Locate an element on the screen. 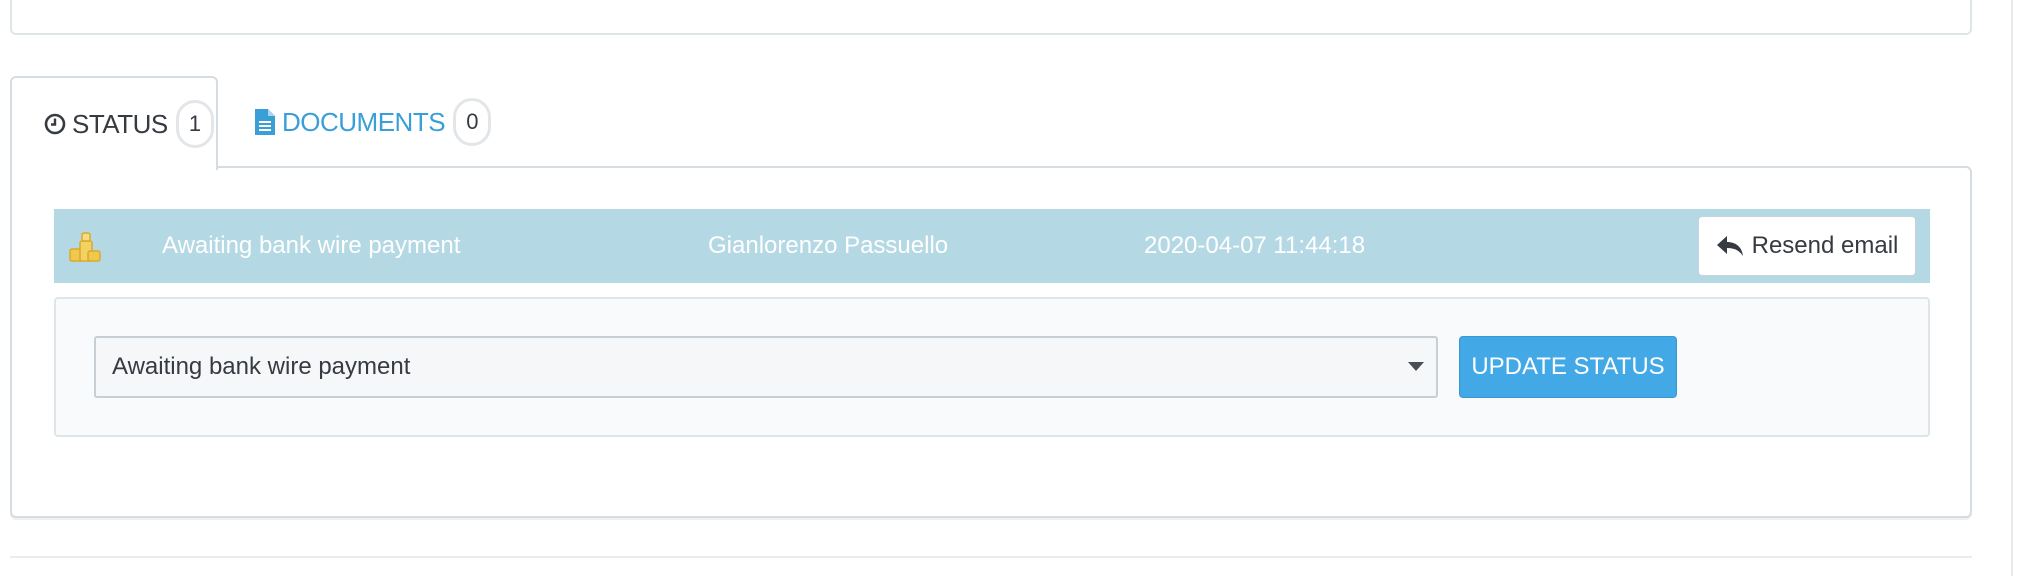  selected-status-value: Awaiting bank wire payment is located at coordinates (261, 366).